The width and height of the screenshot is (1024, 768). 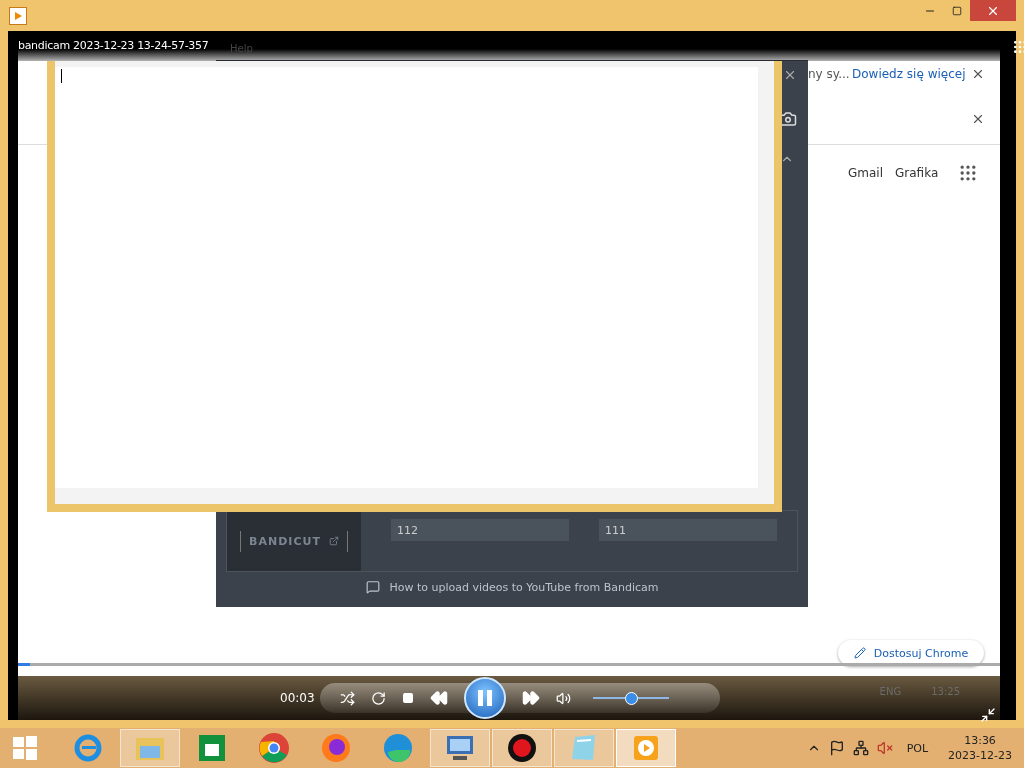 What do you see at coordinates (968, 173) in the screenshot?
I see `apps-grid-icon` at bounding box center [968, 173].